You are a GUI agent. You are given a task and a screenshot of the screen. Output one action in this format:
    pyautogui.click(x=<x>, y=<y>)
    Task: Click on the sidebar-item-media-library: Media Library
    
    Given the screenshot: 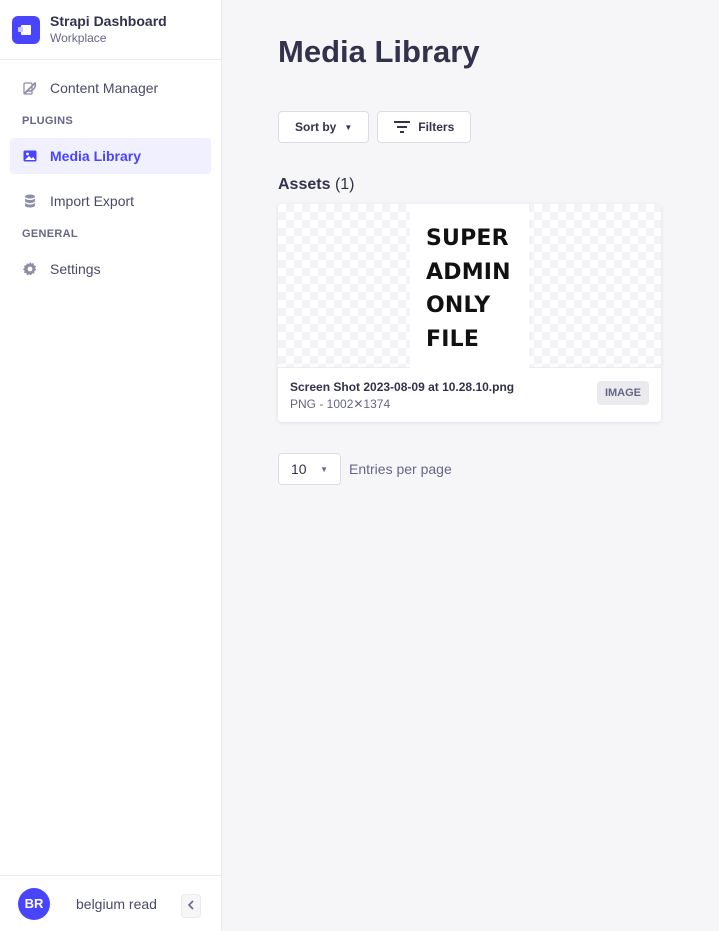 What is the action you would take?
    pyautogui.click(x=110, y=156)
    